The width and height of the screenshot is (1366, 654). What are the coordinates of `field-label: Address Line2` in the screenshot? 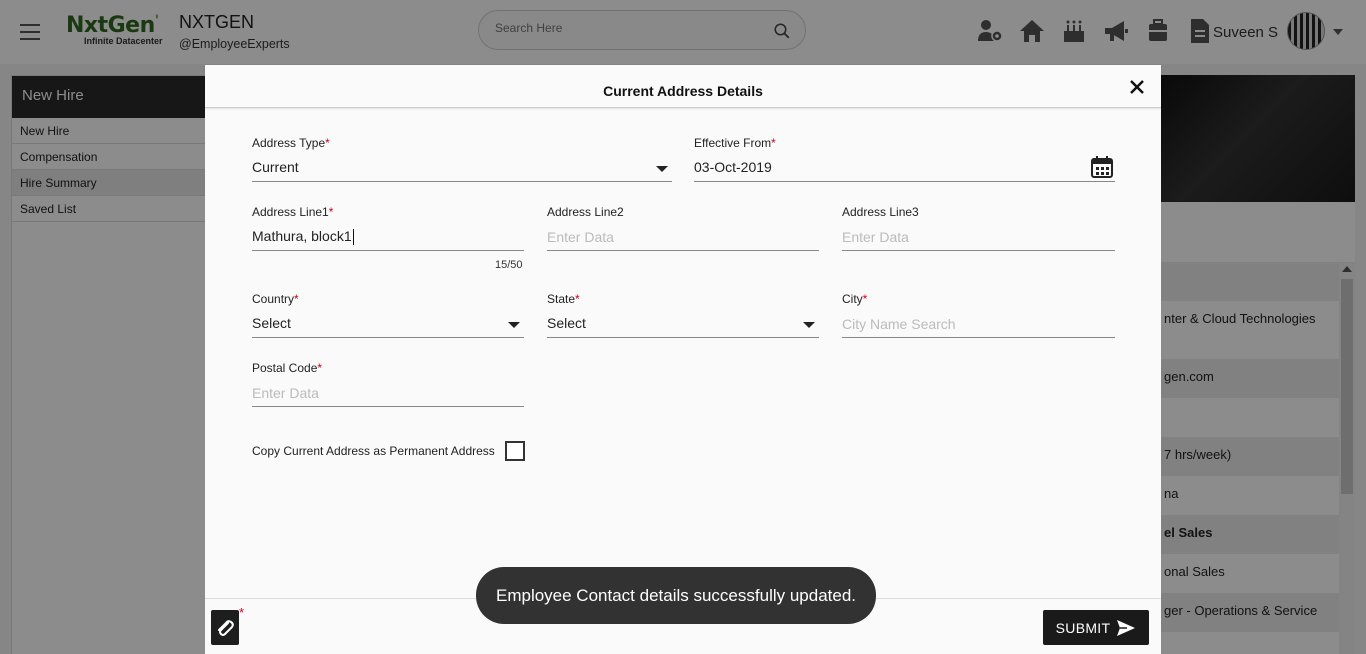 It's located at (585, 212).